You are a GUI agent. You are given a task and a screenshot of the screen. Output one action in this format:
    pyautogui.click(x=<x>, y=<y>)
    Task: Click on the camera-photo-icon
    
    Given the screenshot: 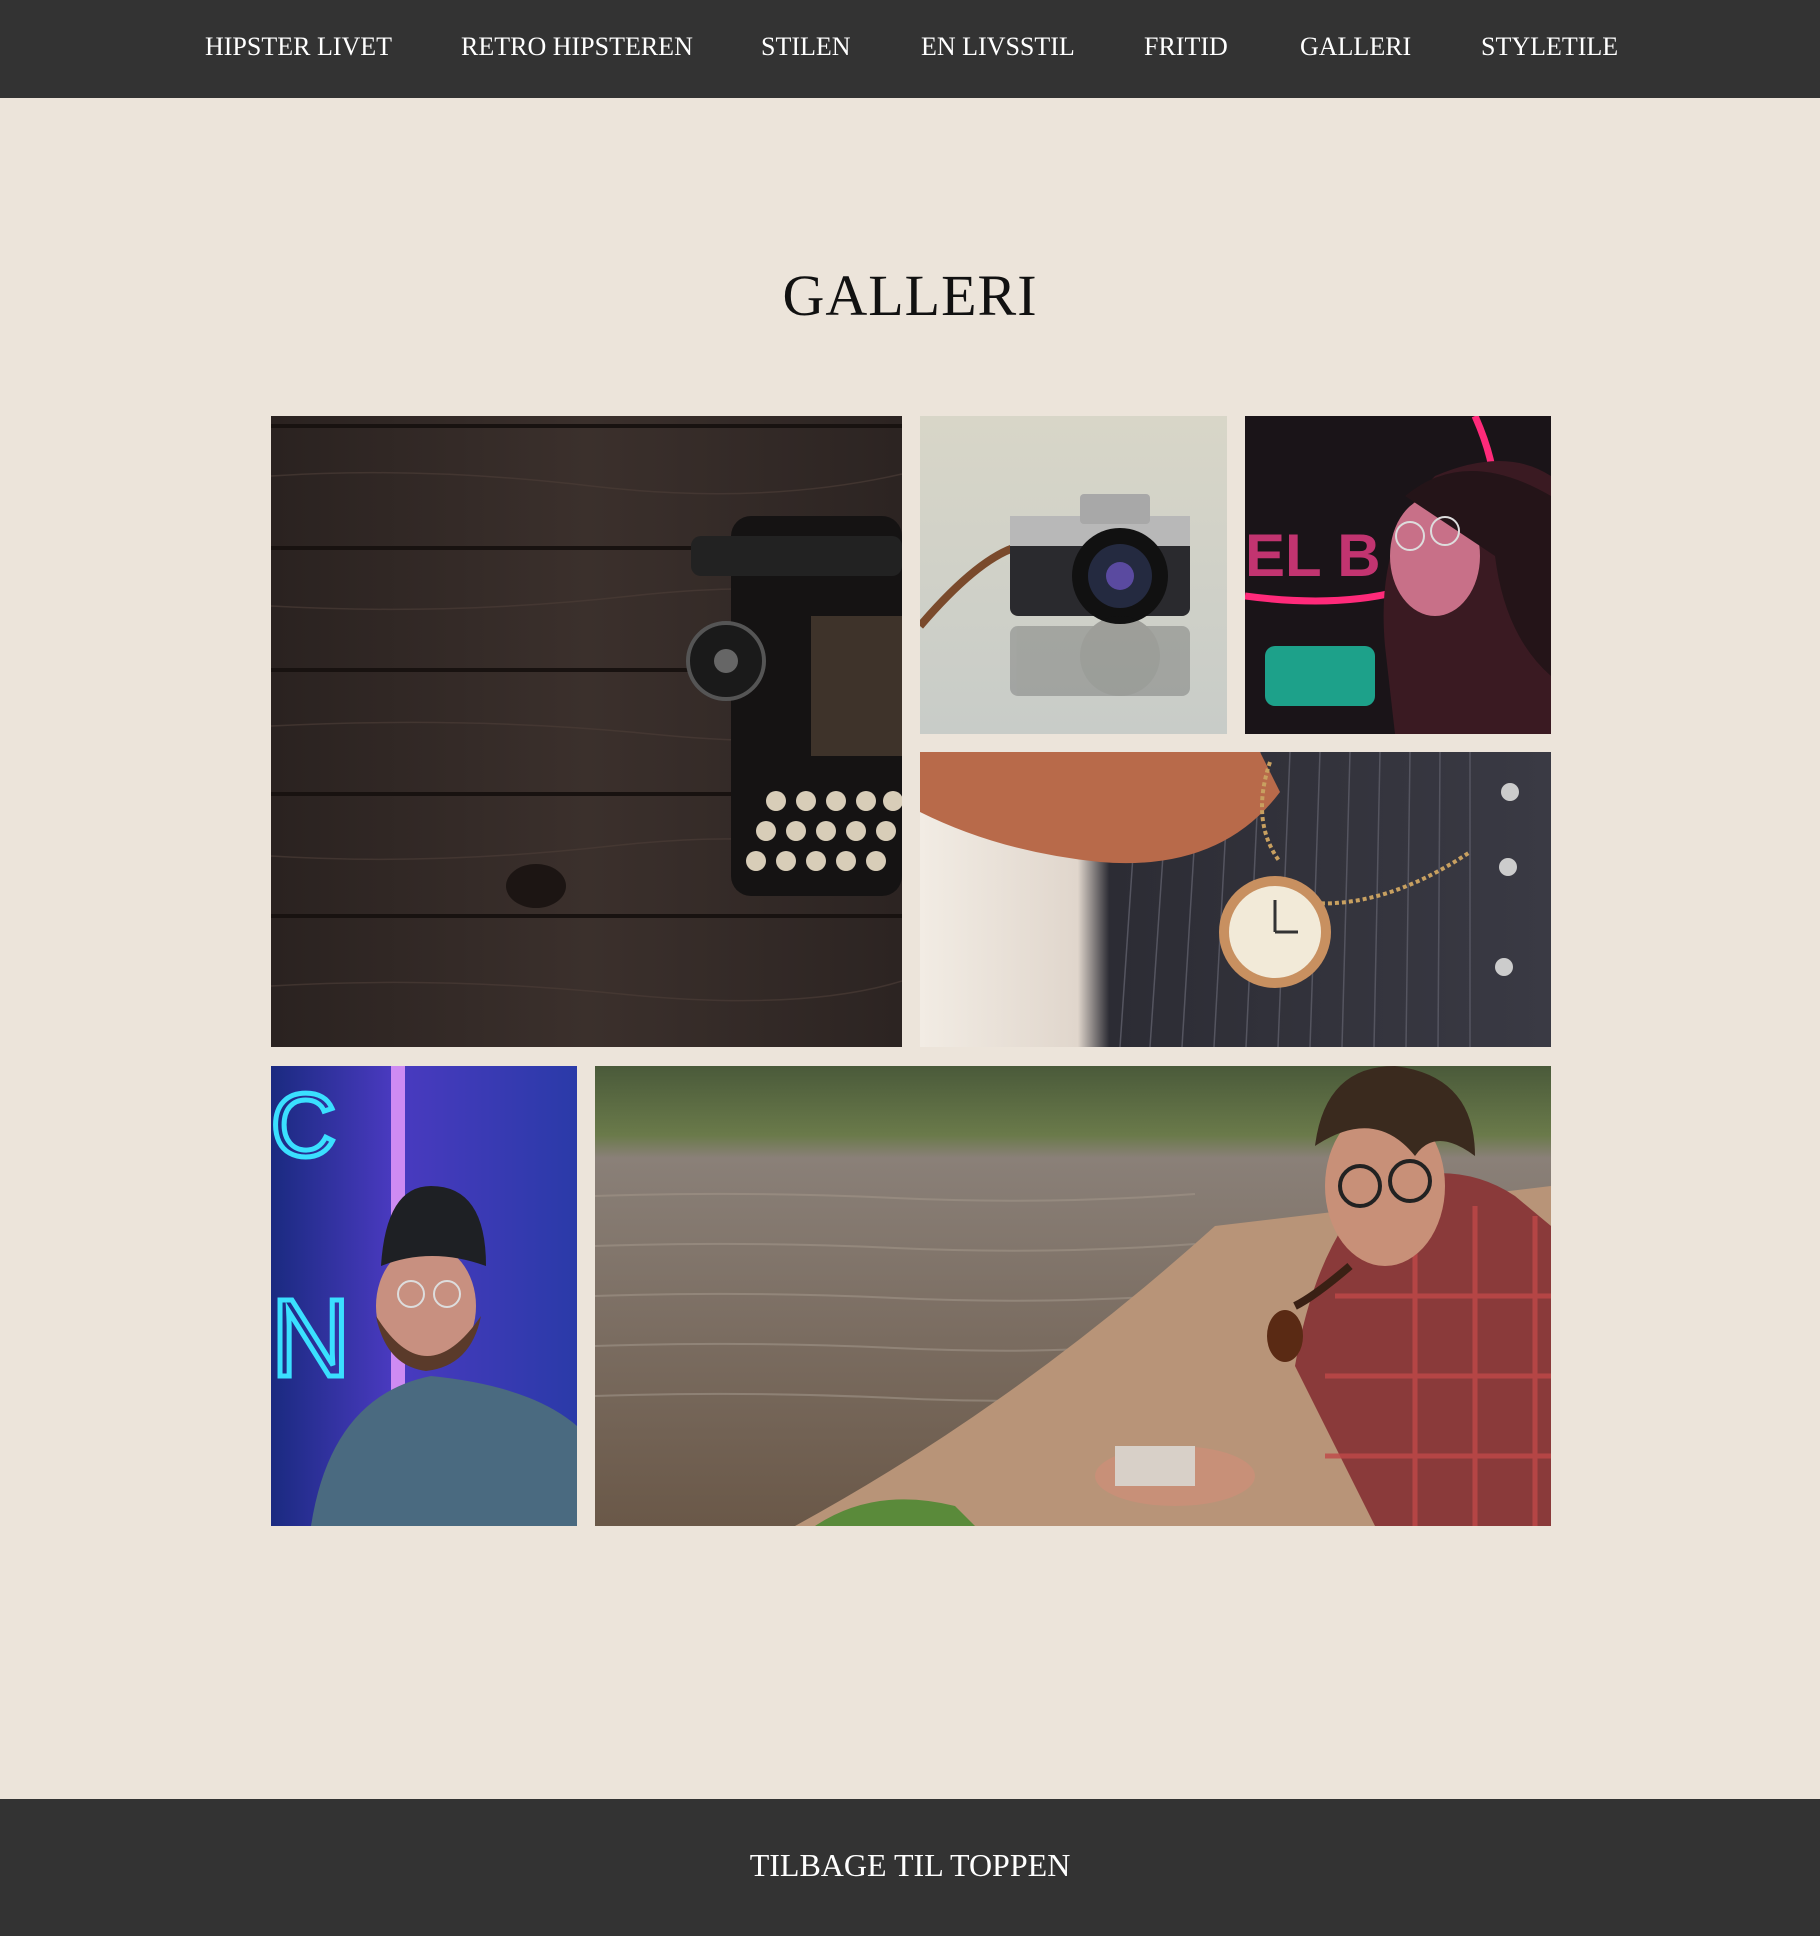 What is the action you would take?
    pyautogui.click(x=1073, y=575)
    